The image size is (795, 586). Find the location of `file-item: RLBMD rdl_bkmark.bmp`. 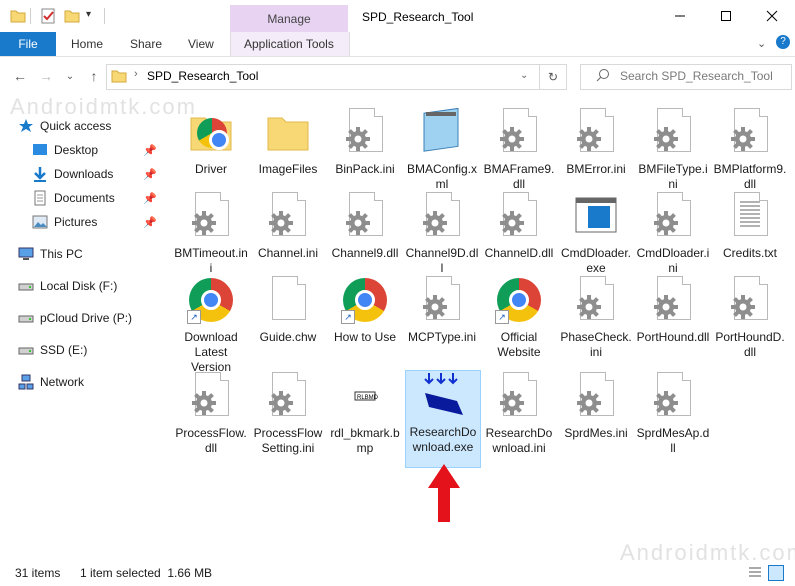

file-item: RLBMD rdl_bkmark.bmp is located at coordinates (365, 421).